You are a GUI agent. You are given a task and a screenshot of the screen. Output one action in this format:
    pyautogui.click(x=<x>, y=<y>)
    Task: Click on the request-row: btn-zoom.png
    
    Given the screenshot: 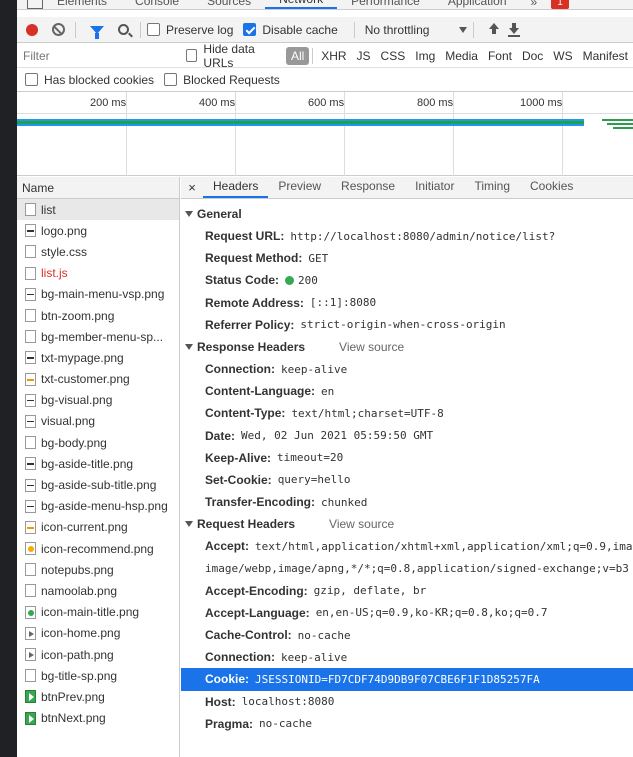 What is the action you would take?
    pyautogui.click(x=98, y=315)
    